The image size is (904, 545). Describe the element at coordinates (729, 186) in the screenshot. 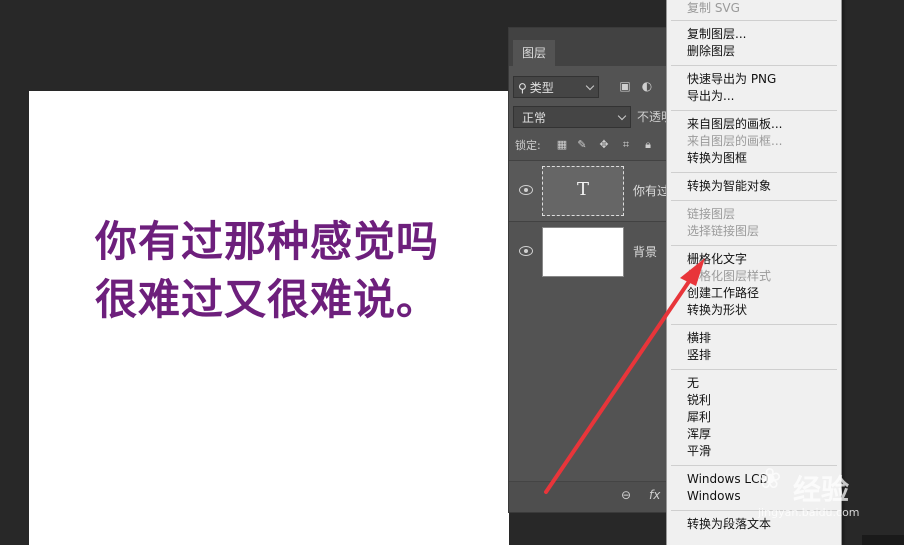

I see `menu-item-convert-smart-object: 转换为智能对象` at that location.